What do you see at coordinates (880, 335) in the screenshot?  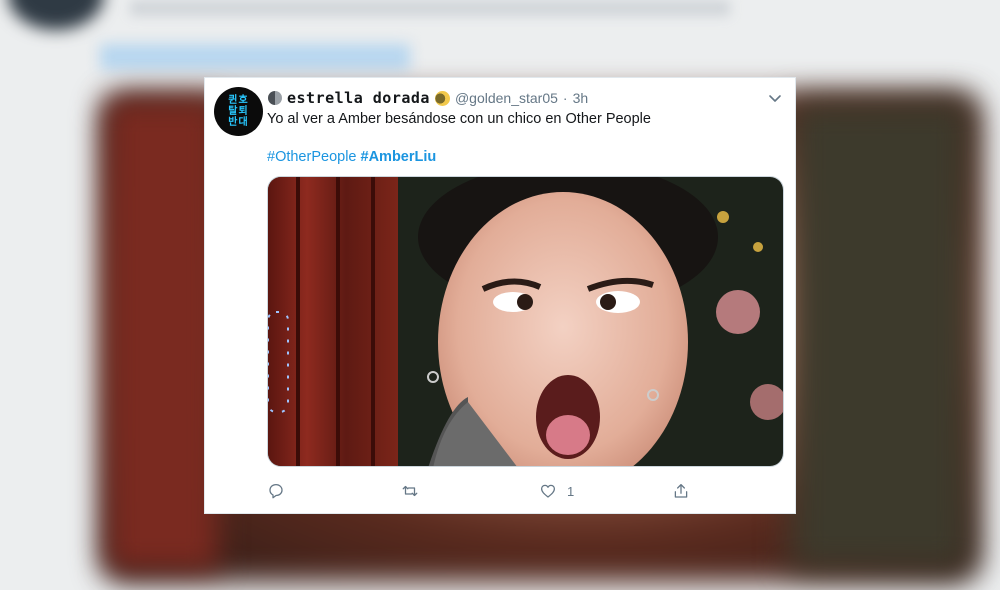 I see `blurred-wallpaper` at bounding box center [880, 335].